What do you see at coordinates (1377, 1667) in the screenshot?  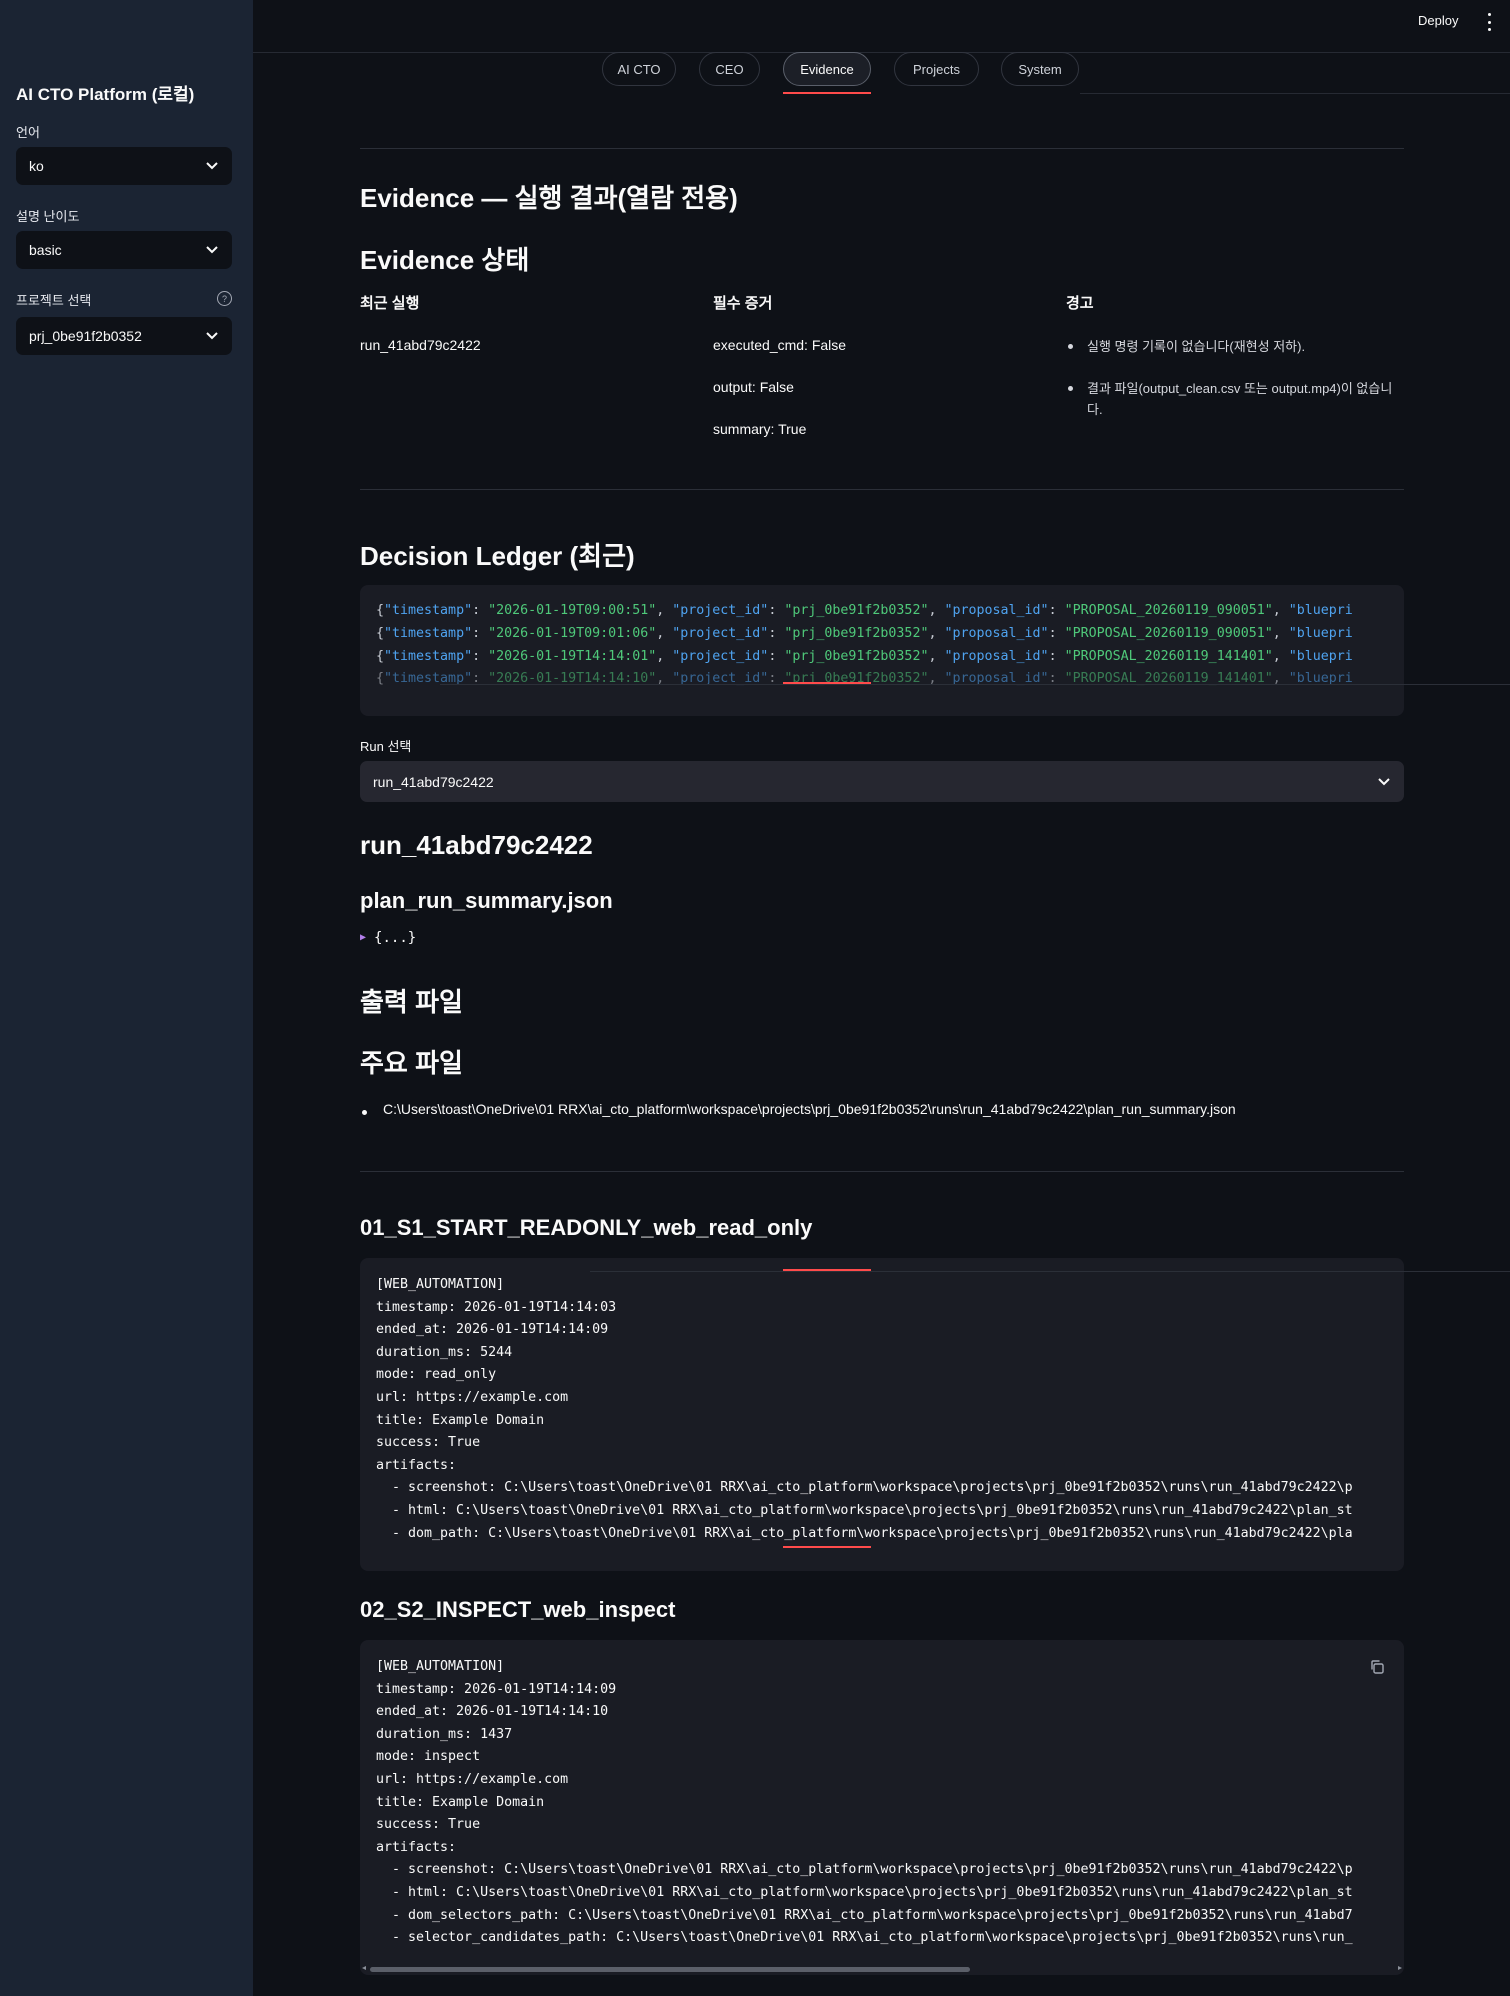 I see `copy-icon` at bounding box center [1377, 1667].